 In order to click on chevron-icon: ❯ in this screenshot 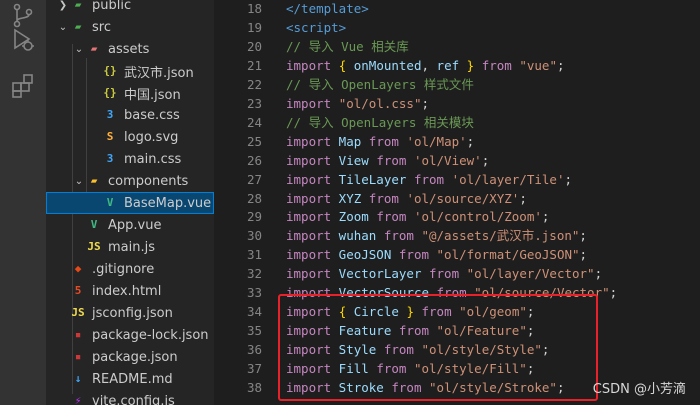, I will do `click(63, 5)`.